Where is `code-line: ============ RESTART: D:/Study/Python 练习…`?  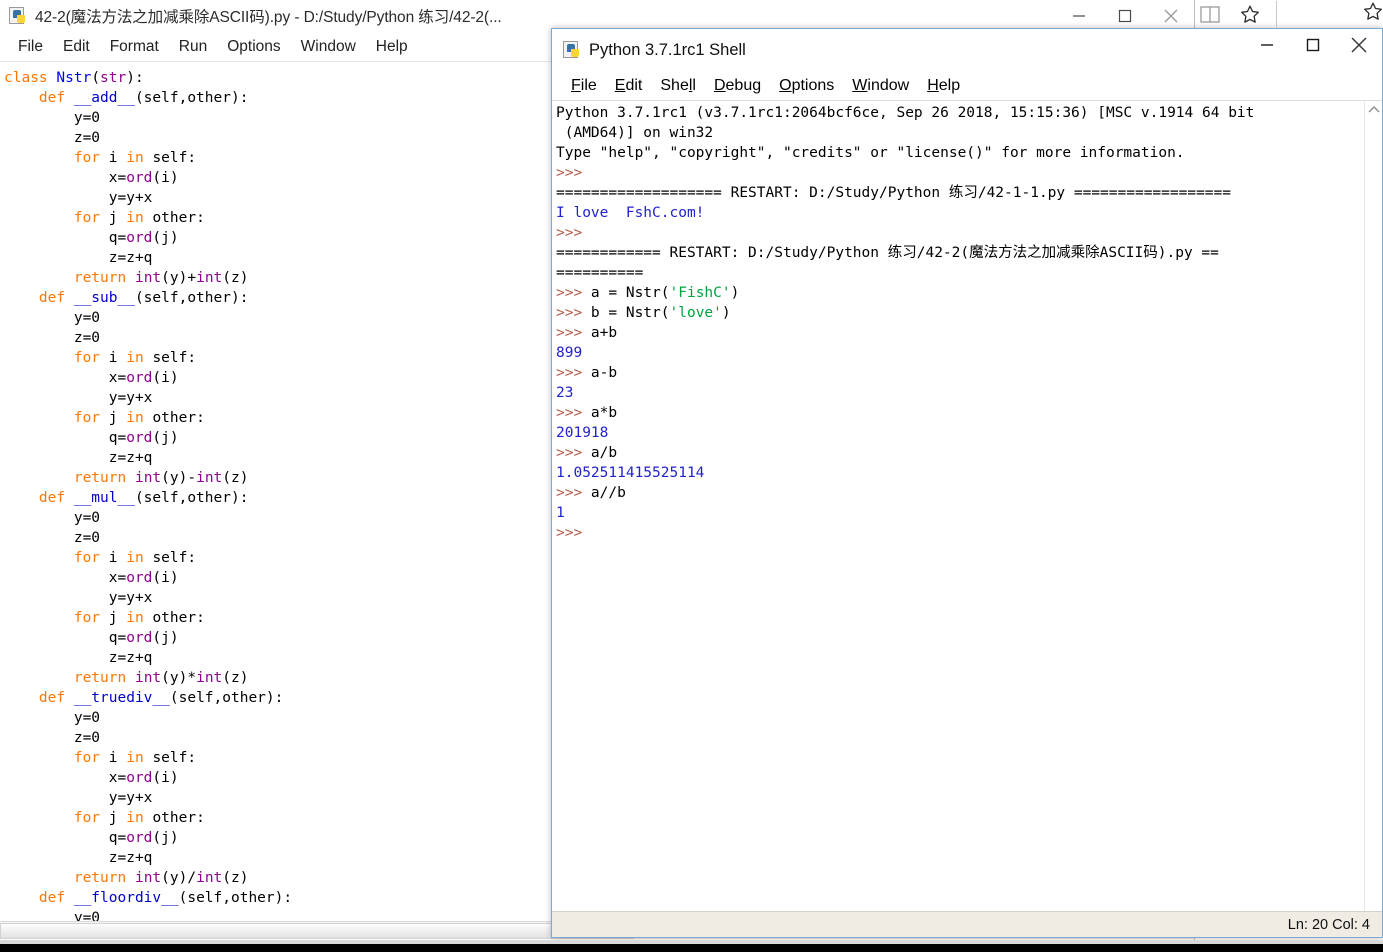 code-line: ============ RESTART: D:/Study/Python 练习… is located at coordinates (887, 253).